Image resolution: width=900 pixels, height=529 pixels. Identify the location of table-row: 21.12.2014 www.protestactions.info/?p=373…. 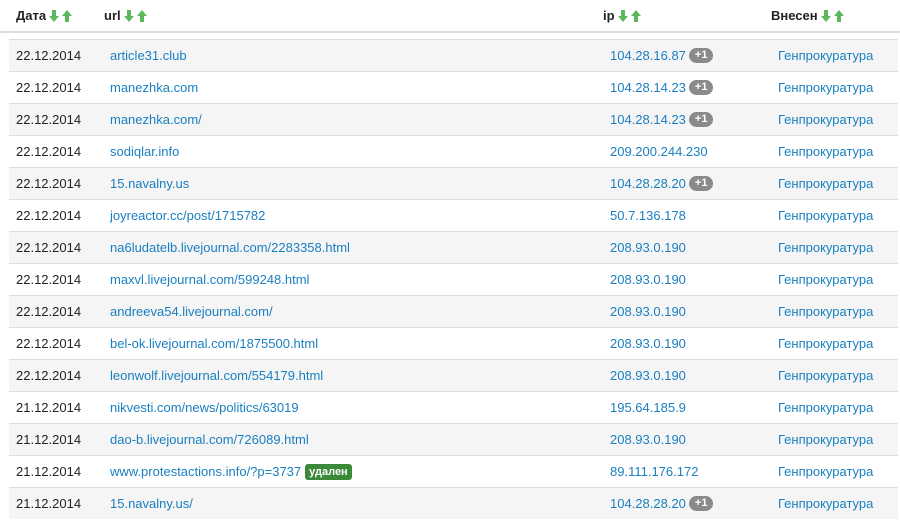
(453, 471).